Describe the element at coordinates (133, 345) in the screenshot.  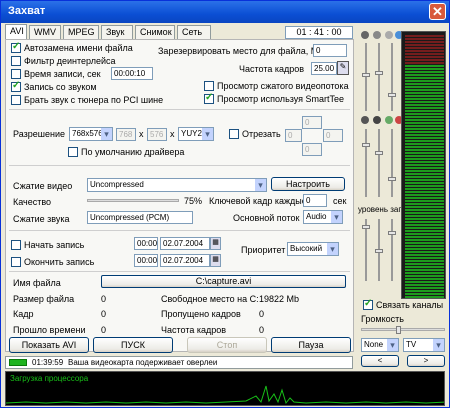
I see `start-button: ПУСК` at that location.